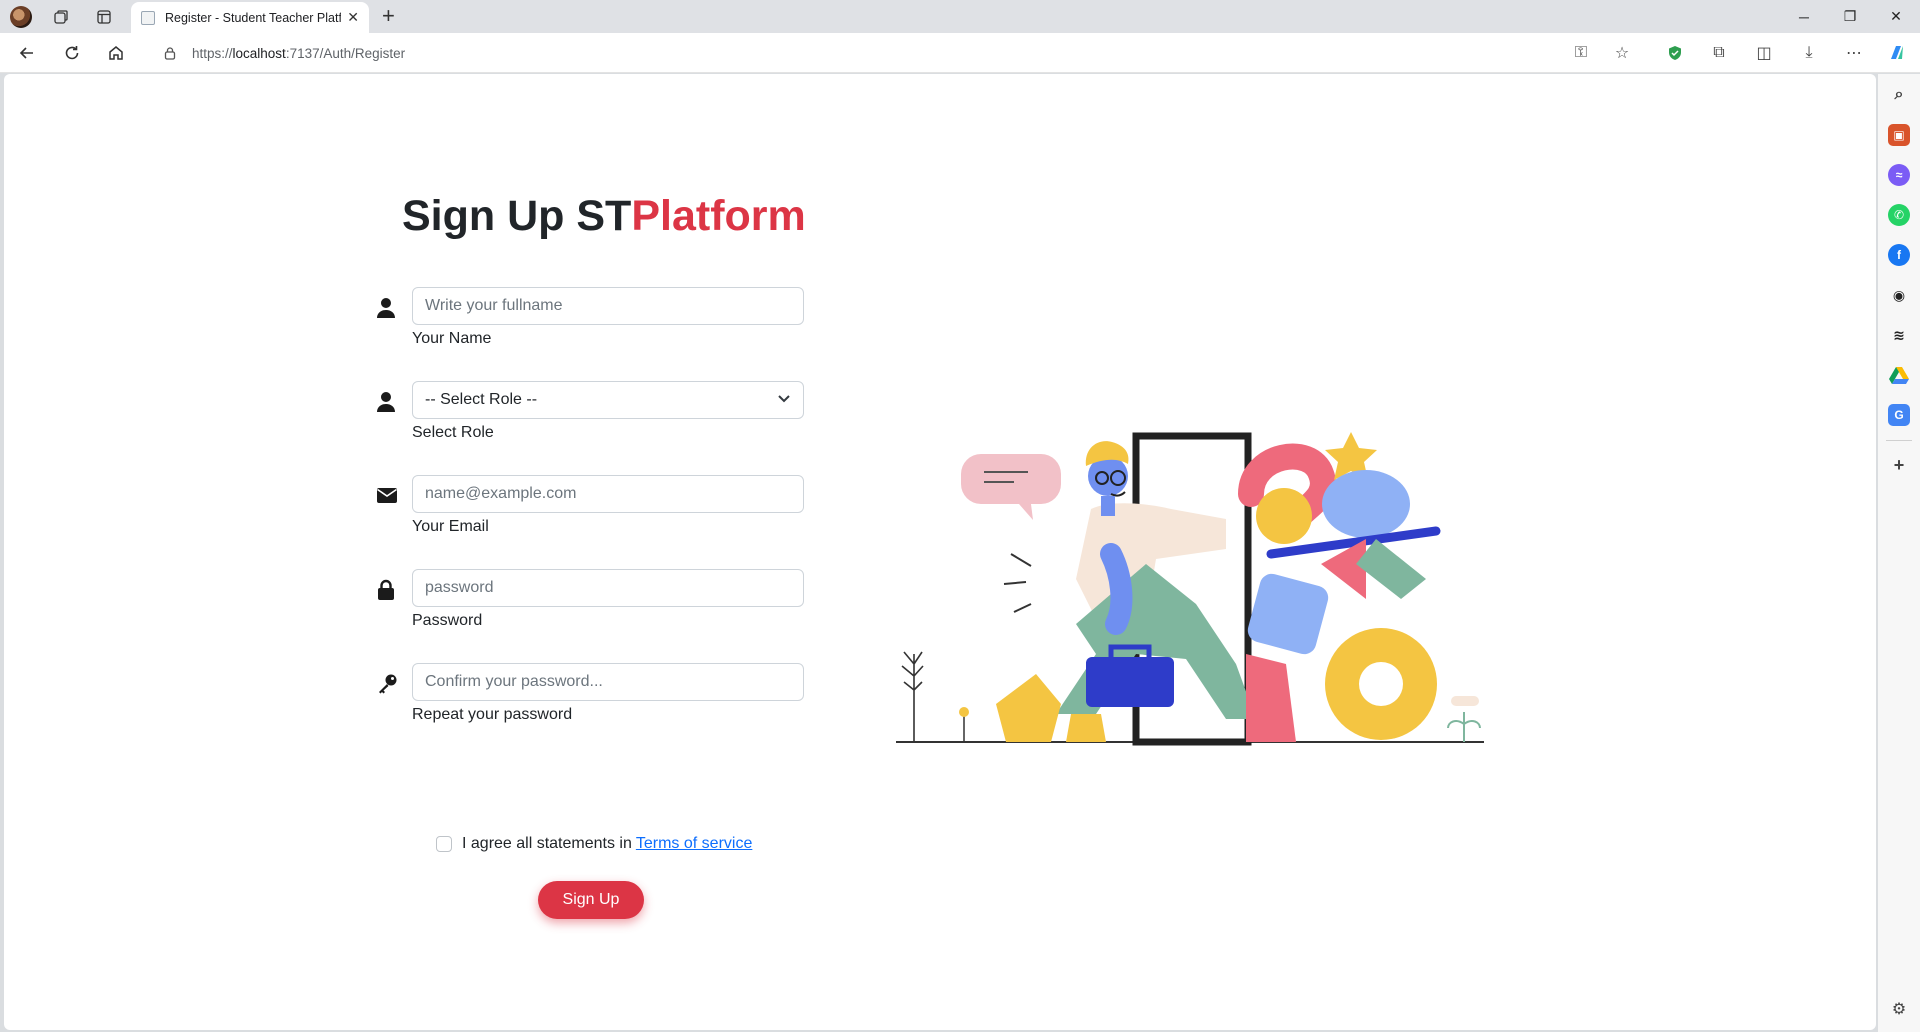 Image resolution: width=1920 pixels, height=1032 pixels. Describe the element at coordinates (501, 493) in the screenshot. I see `email-placeholder: name@example.com` at that location.